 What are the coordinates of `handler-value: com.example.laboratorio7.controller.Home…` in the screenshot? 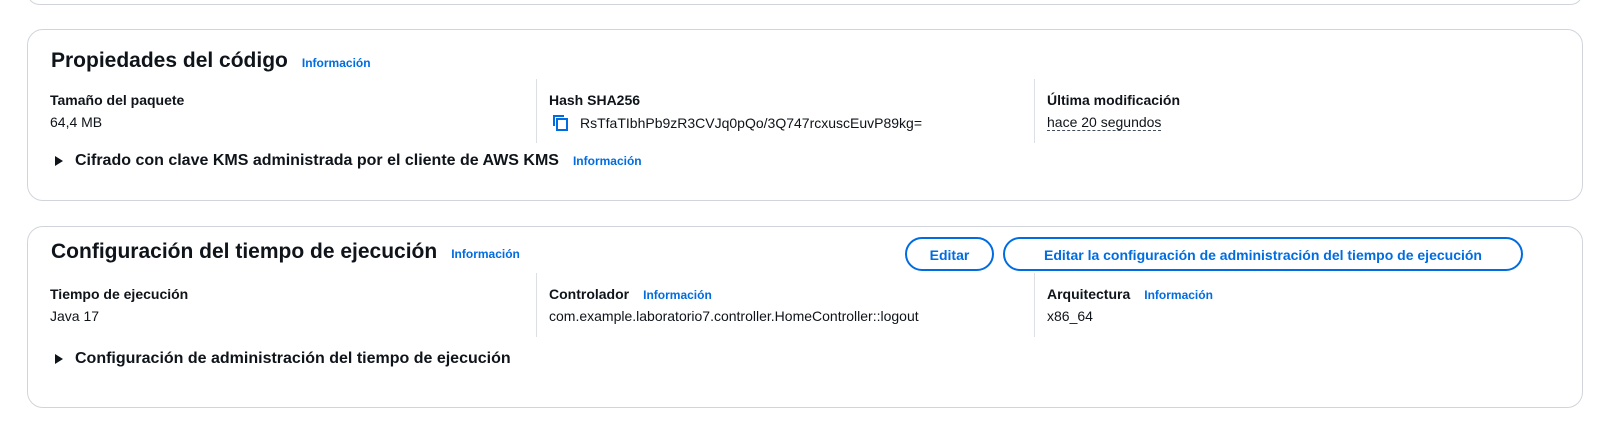 It's located at (734, 316).